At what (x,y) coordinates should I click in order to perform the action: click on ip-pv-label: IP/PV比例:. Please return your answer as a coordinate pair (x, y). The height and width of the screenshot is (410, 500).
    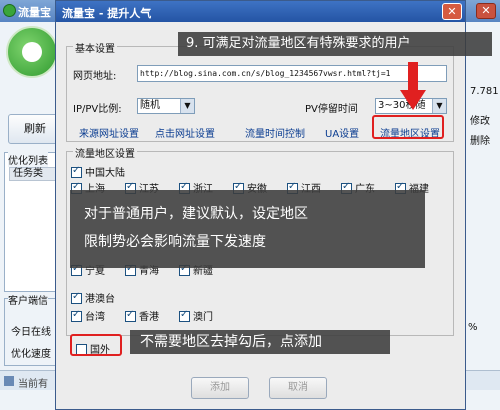
    Looking at the image, I should click on (97, 109).